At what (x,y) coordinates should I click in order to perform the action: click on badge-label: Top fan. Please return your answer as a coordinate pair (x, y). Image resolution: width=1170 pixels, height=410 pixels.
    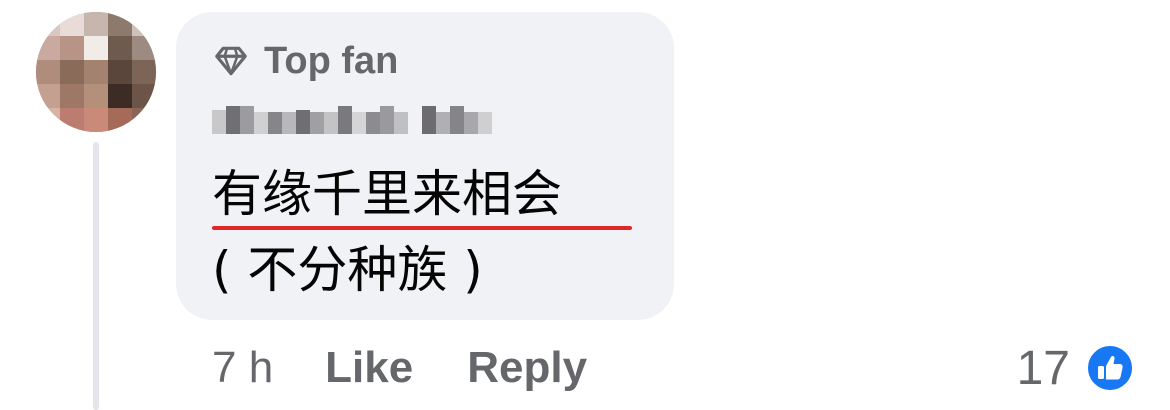
    Looking at the image, I should click on (331, 60).